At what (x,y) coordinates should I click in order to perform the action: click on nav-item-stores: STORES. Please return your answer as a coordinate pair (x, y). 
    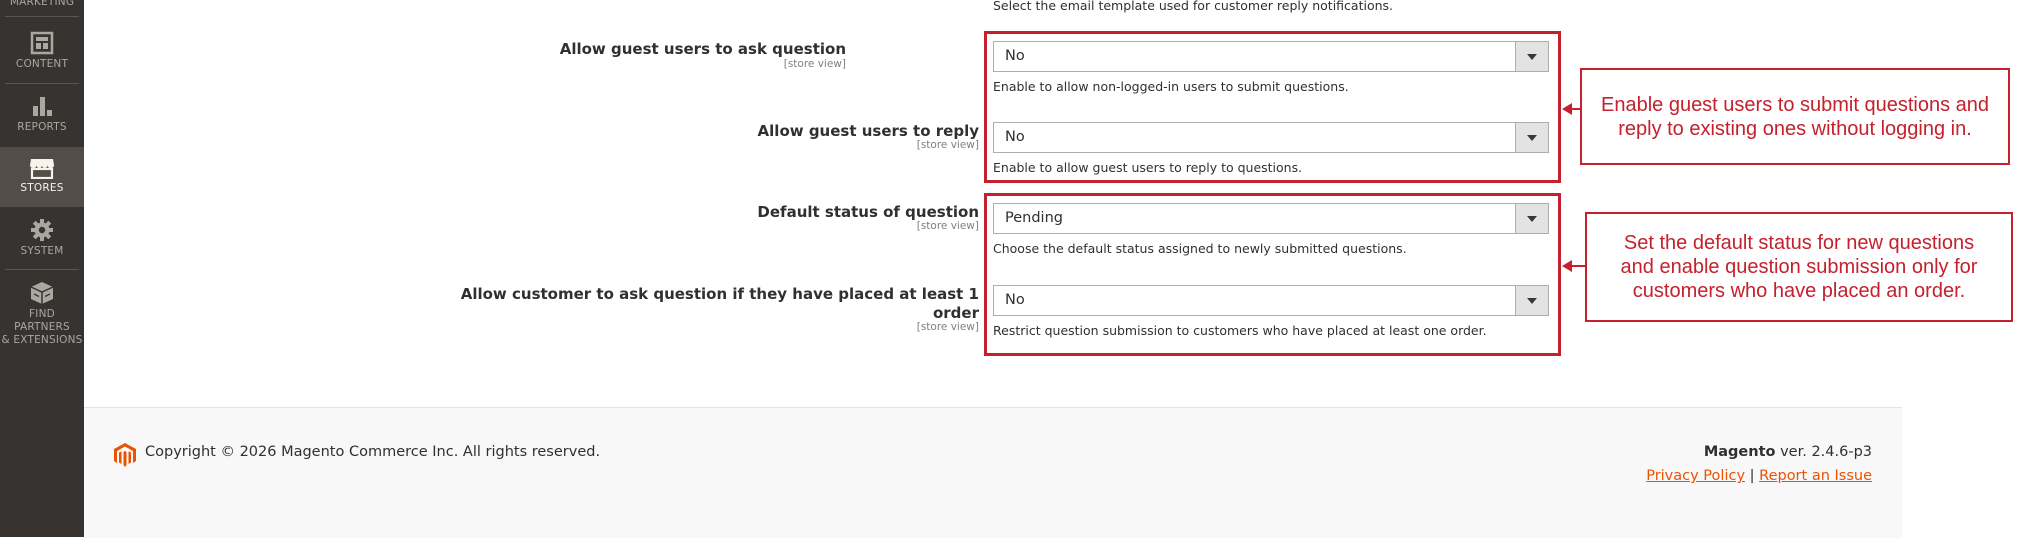
    Looking at the image, I should click on (42, 177).